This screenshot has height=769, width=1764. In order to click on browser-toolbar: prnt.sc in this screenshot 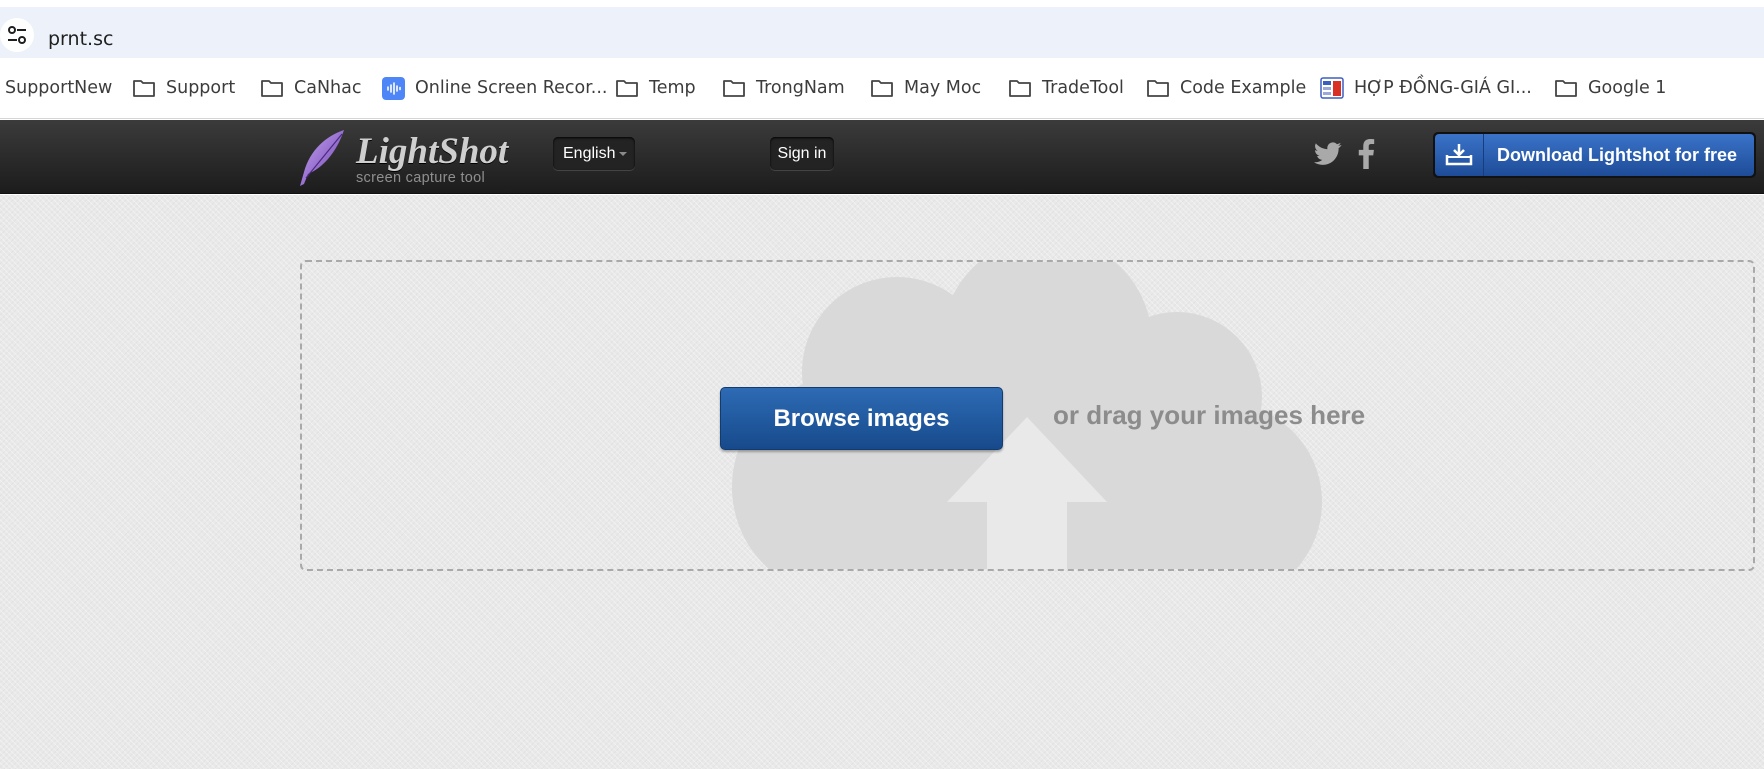, I will do `click(882, 29)`.